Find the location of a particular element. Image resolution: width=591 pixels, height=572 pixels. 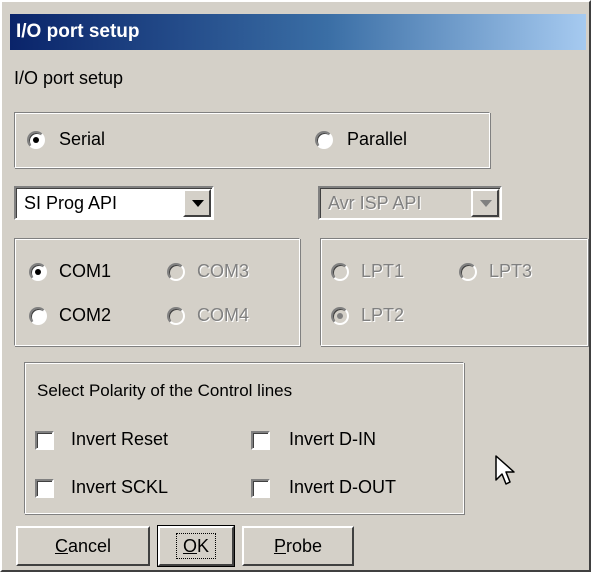

lpt-ports-group: LPT1 LPT3 LPT2 is located at coordinates (454, 292).